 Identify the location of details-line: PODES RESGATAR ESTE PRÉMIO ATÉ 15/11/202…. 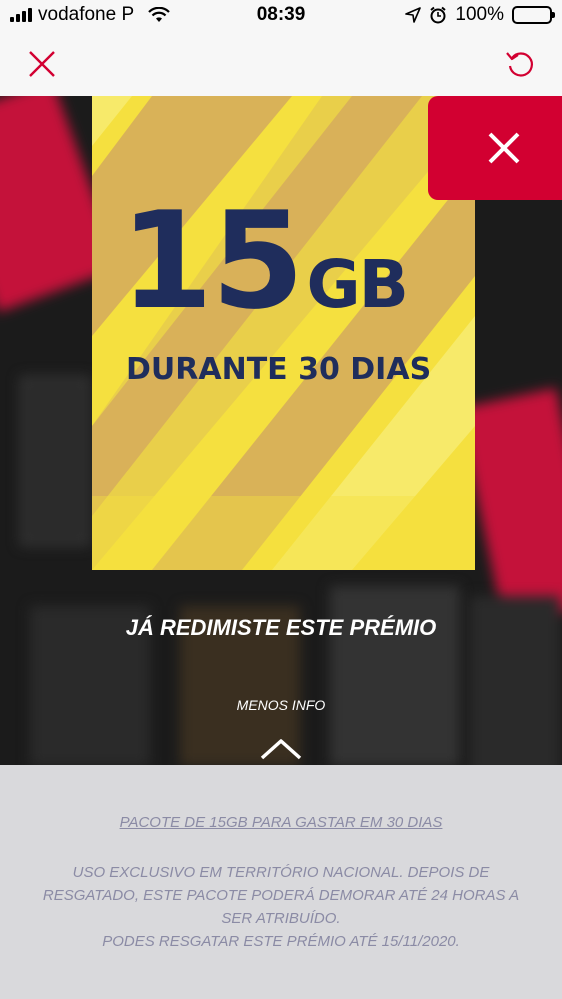
(281, 941).